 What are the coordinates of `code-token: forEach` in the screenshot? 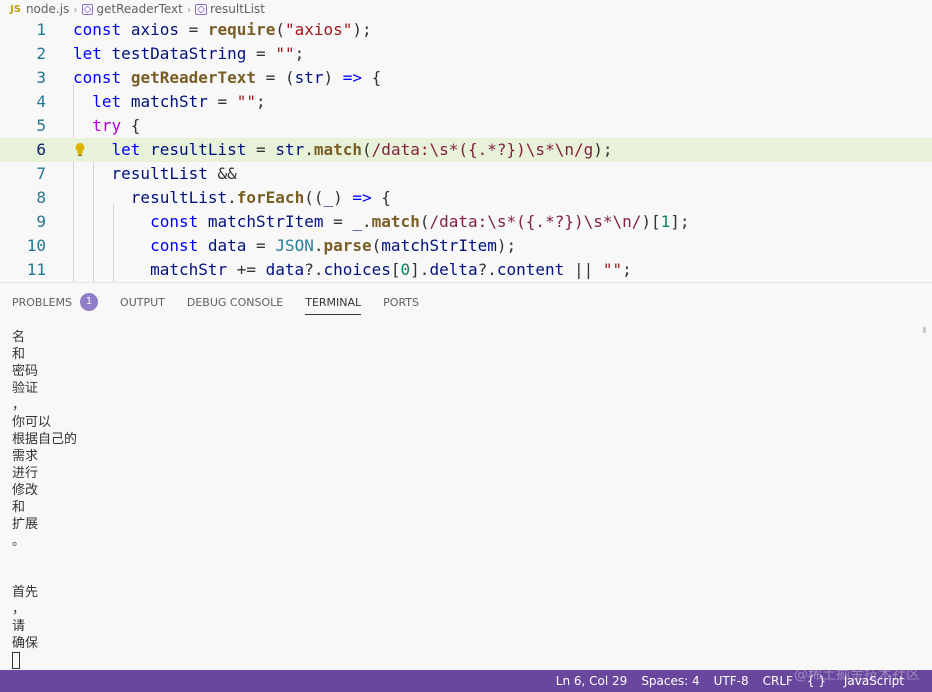 It's located at (270, 197).